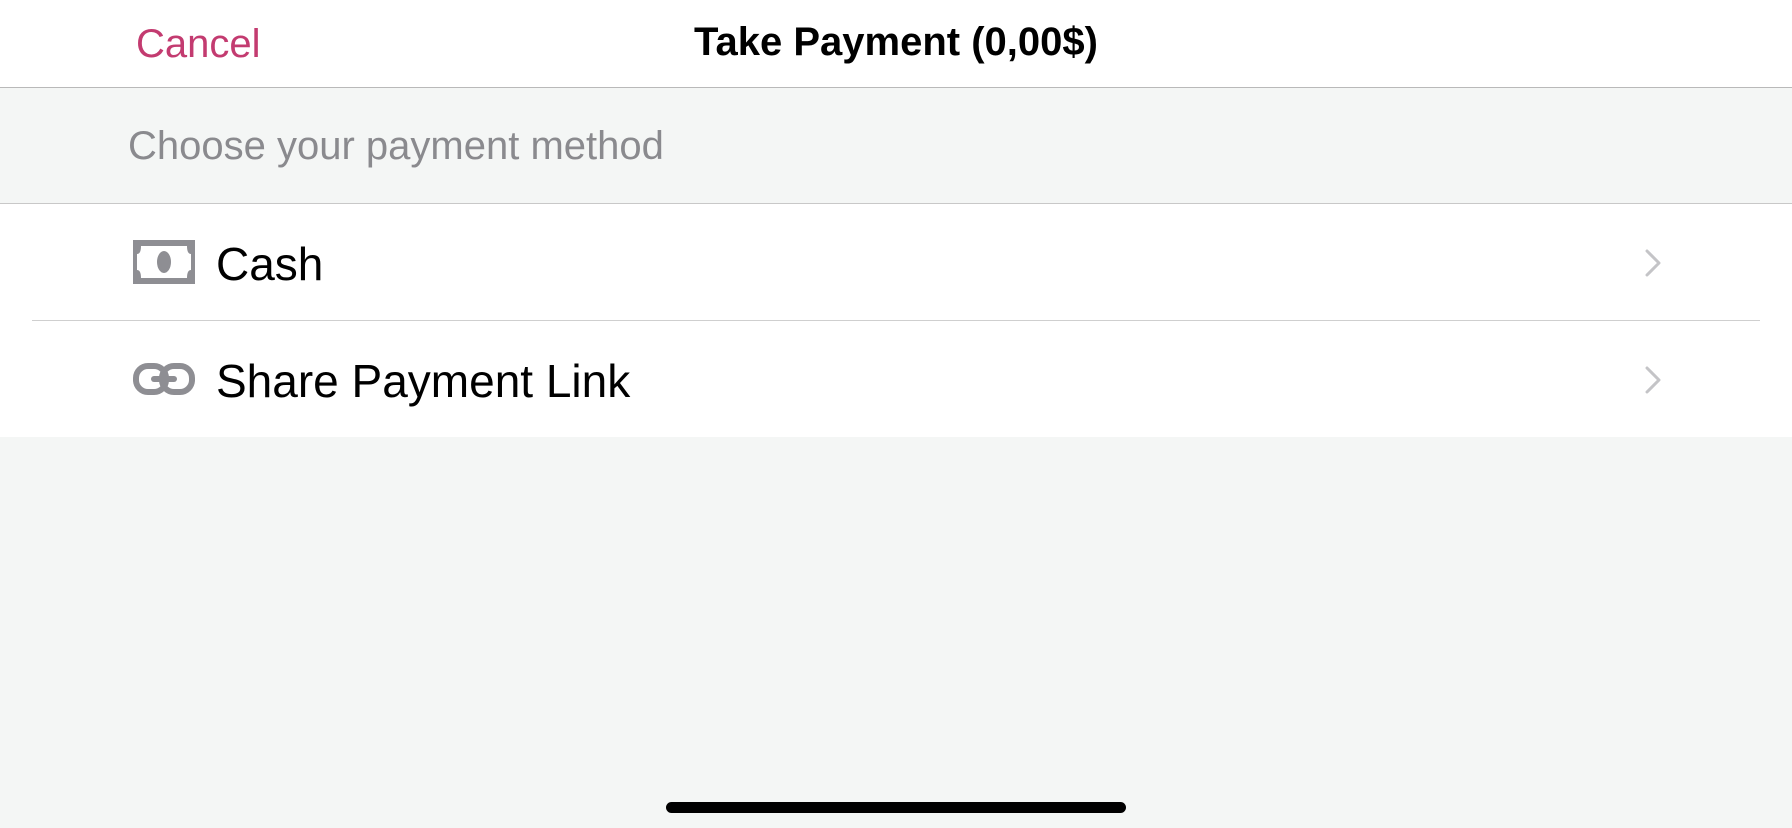 This screenshot has height=828, width=1792. I want to click on navigation-bar: Cancel Take Payment (0,00$), so click(896, 44).